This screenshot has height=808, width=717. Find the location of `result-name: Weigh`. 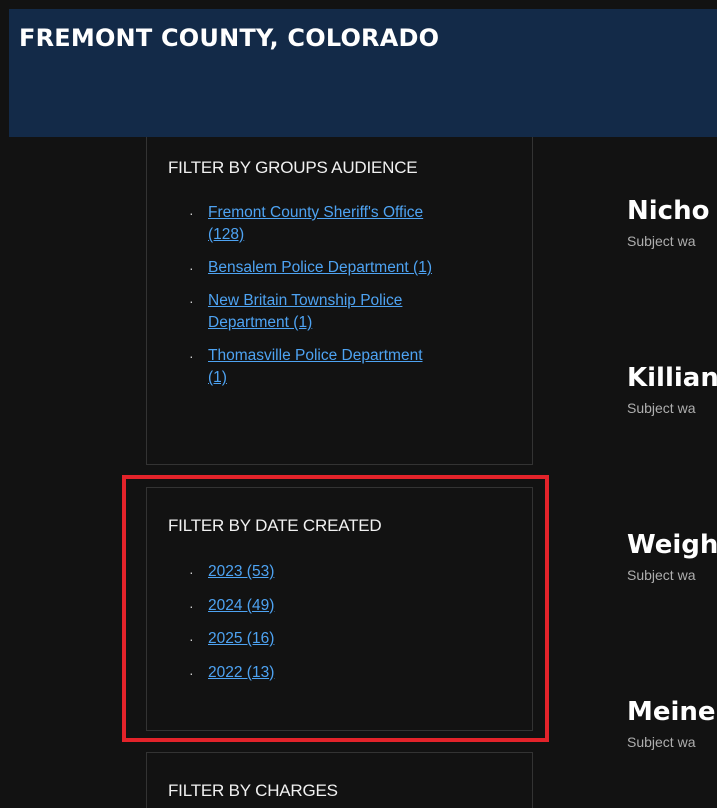

result-name: Weigh is located at coordinates (672, 545).